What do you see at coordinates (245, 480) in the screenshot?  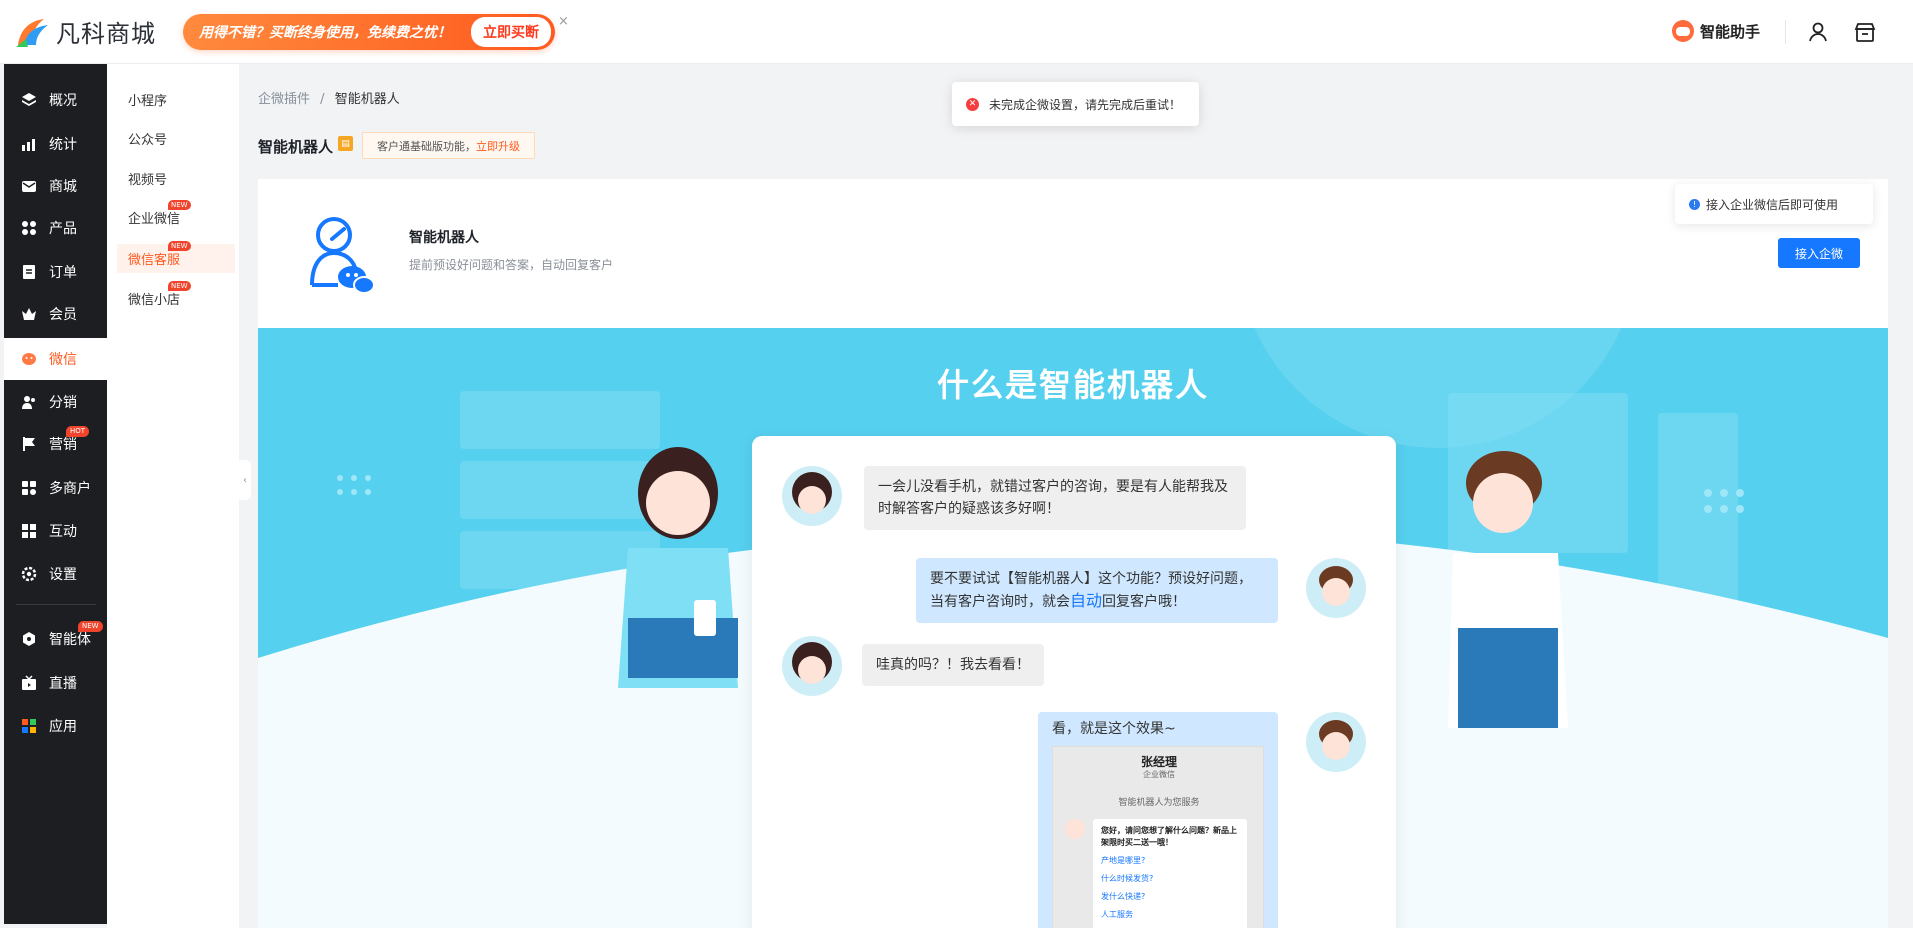 I see `collapse-submenu-button: ‹` at bounding box center [245, 480].